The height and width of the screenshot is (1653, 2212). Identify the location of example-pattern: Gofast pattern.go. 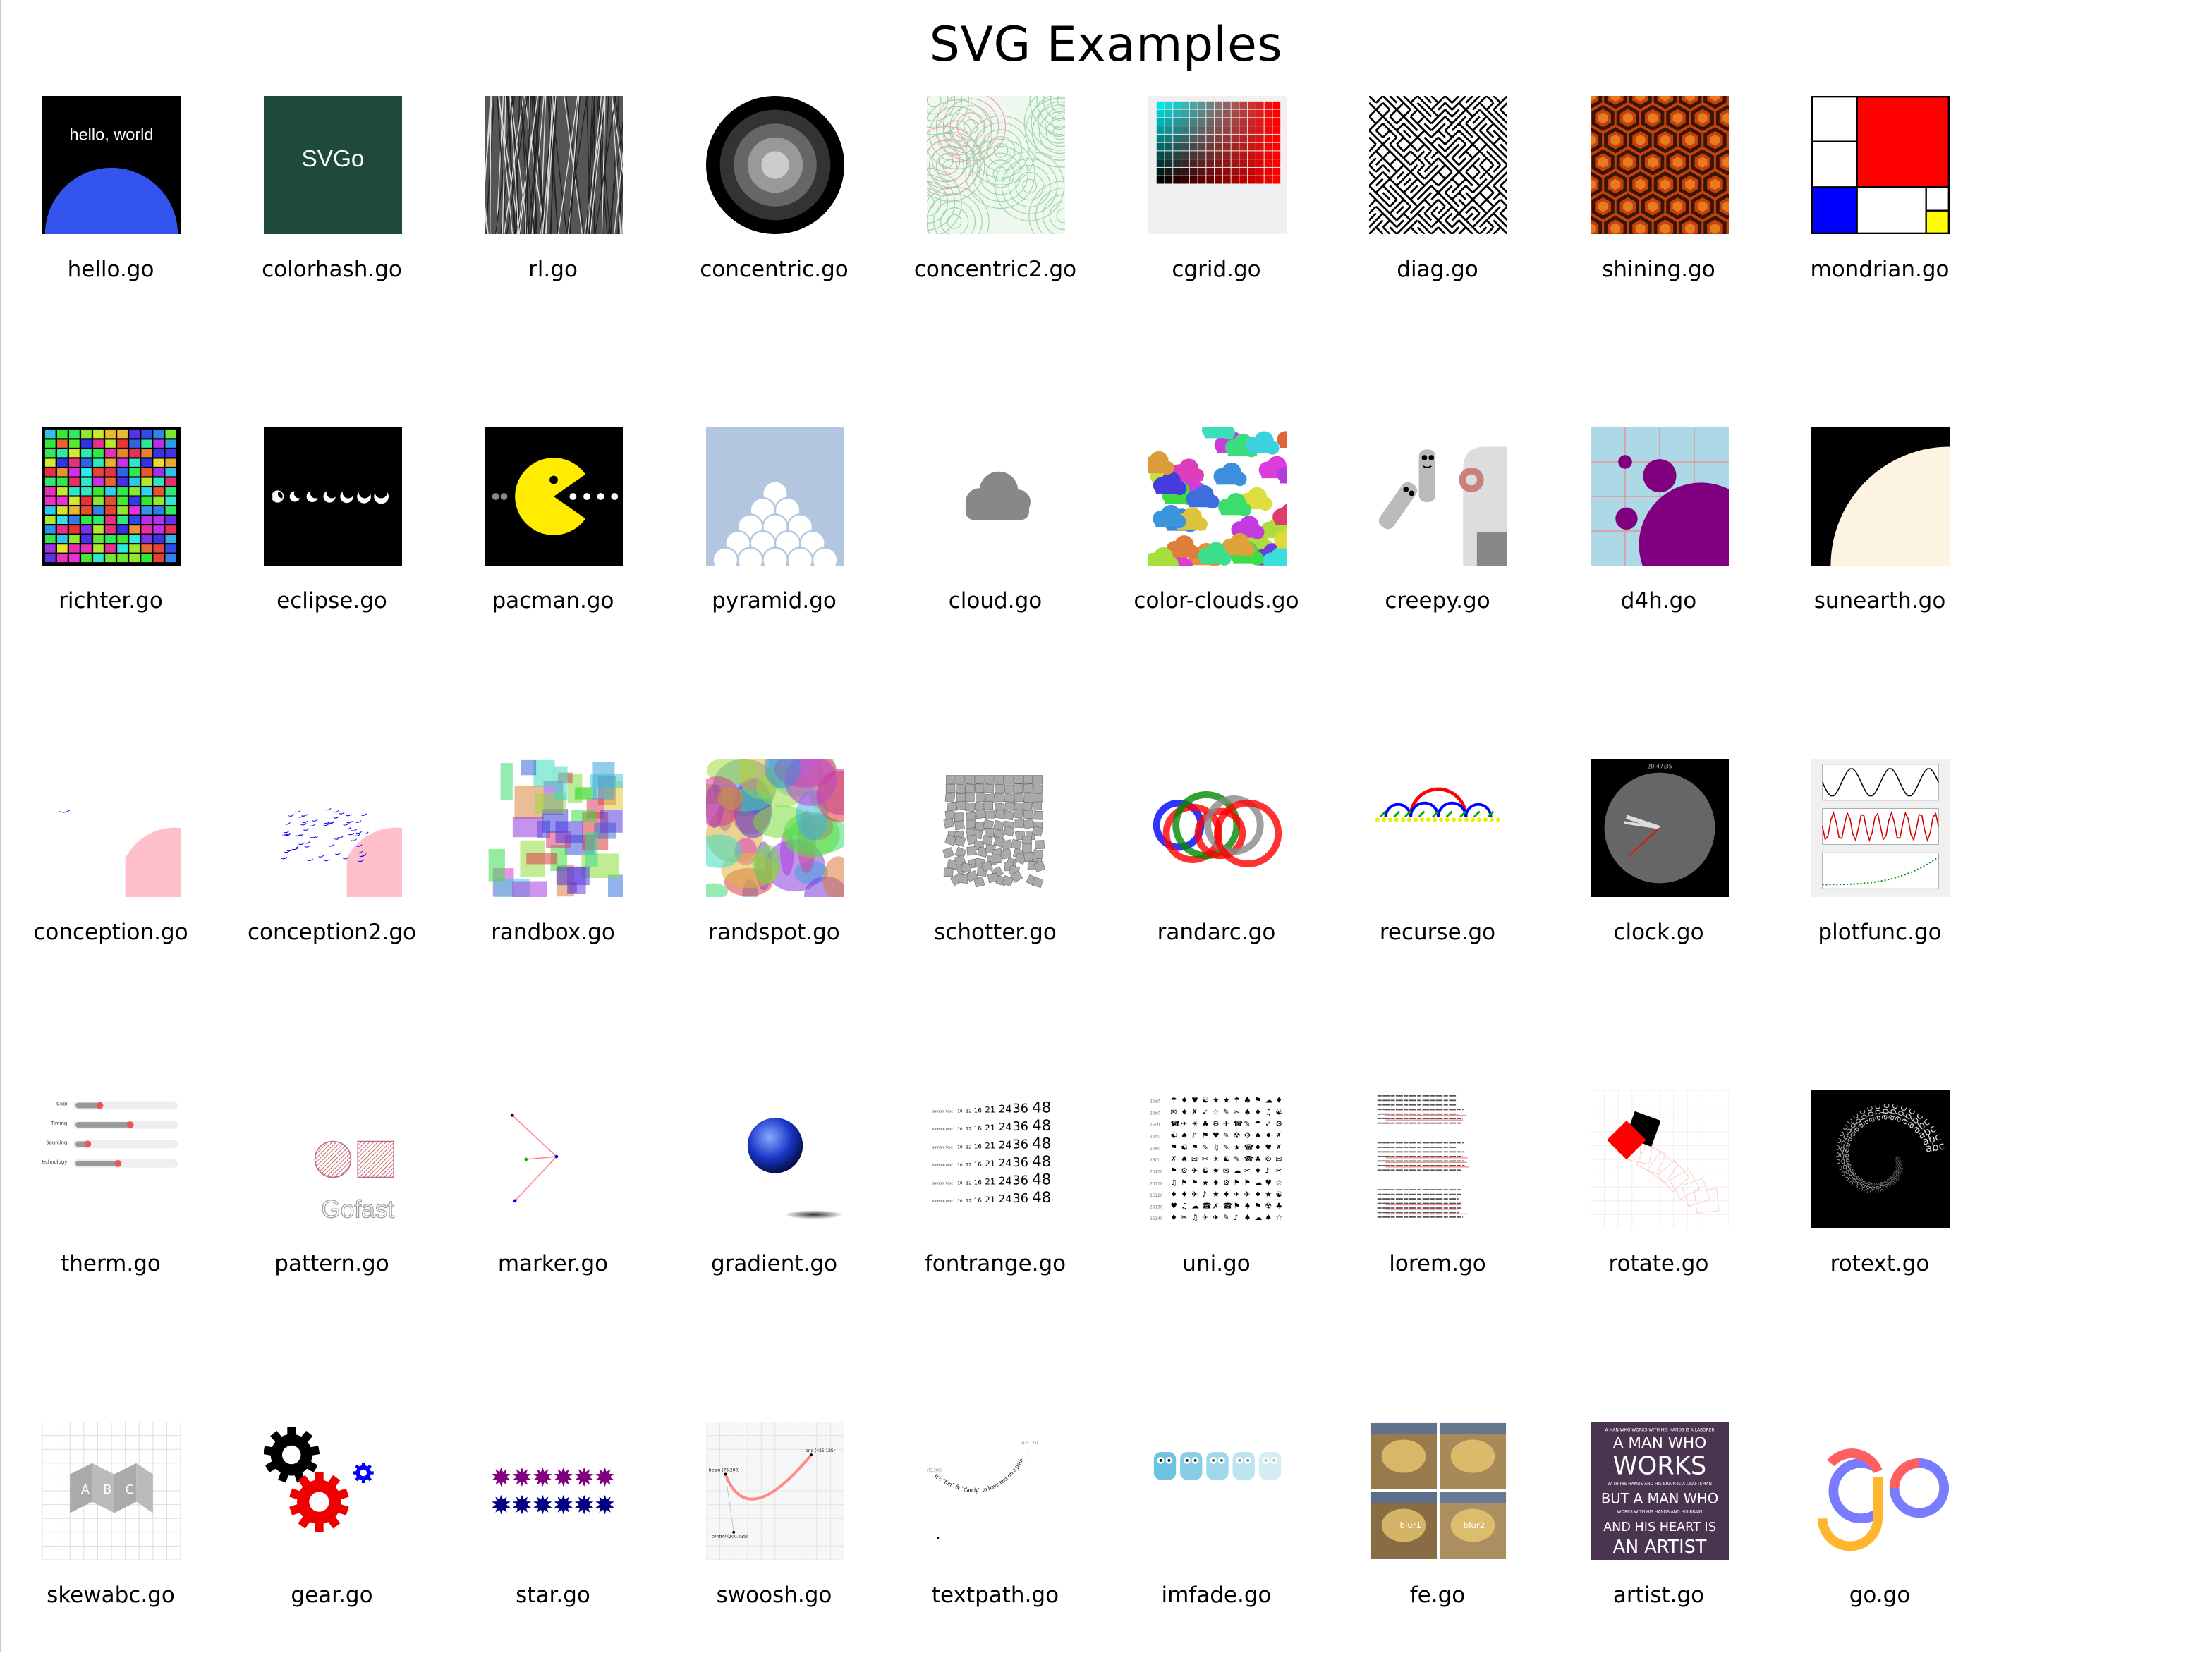
(332, 1196).